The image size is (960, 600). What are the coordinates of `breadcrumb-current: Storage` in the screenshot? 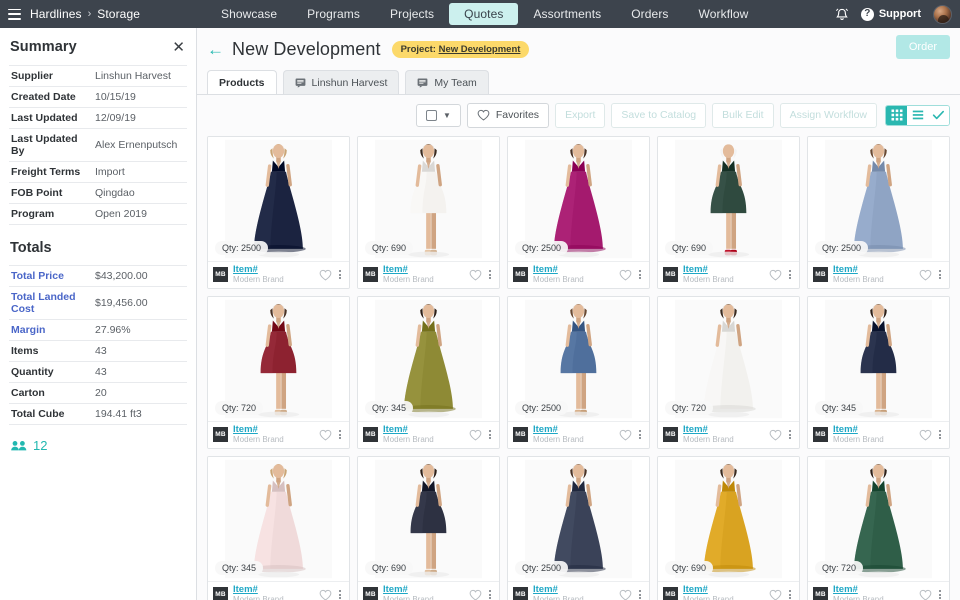 It's located at (118, 14).